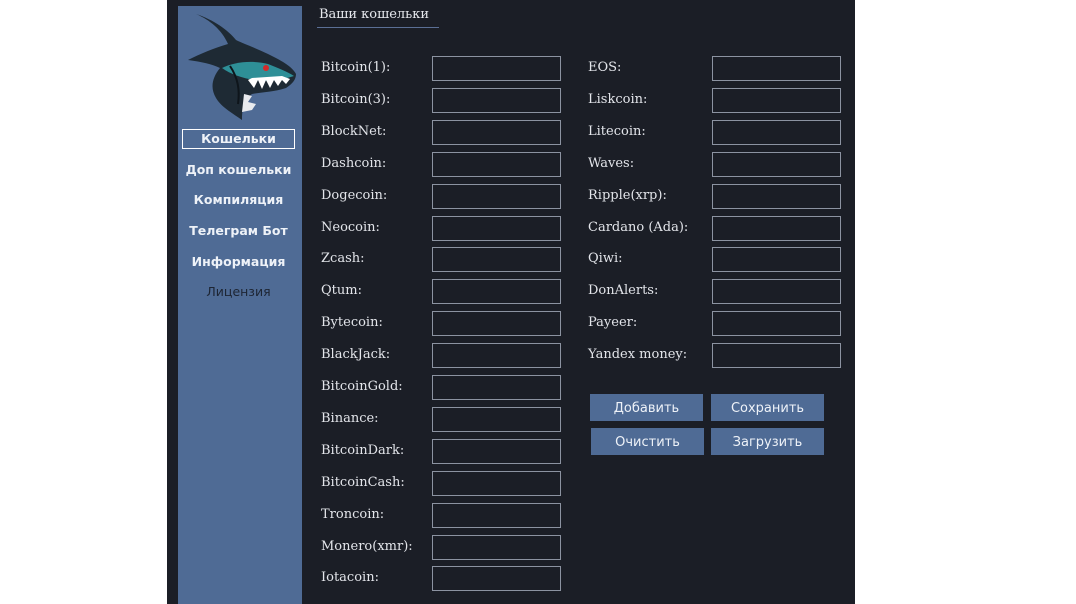  I want to click on section-title-underline, so click(378, 27).